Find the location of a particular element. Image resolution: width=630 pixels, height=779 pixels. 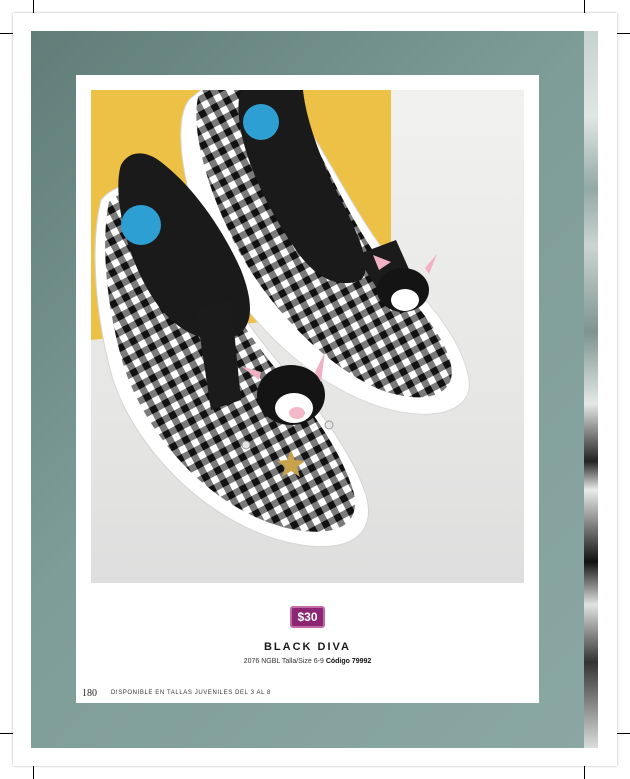

product-details: 2076 NGBL Talla/Size 6-9 Código 79992 is located at coordinates (307, 661).